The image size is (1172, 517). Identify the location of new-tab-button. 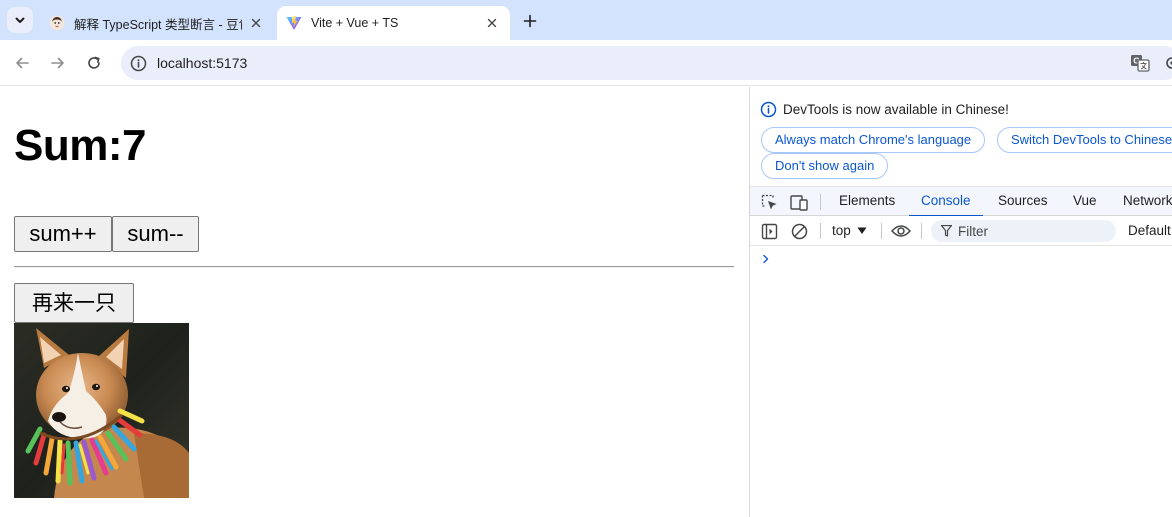
(530, 21).